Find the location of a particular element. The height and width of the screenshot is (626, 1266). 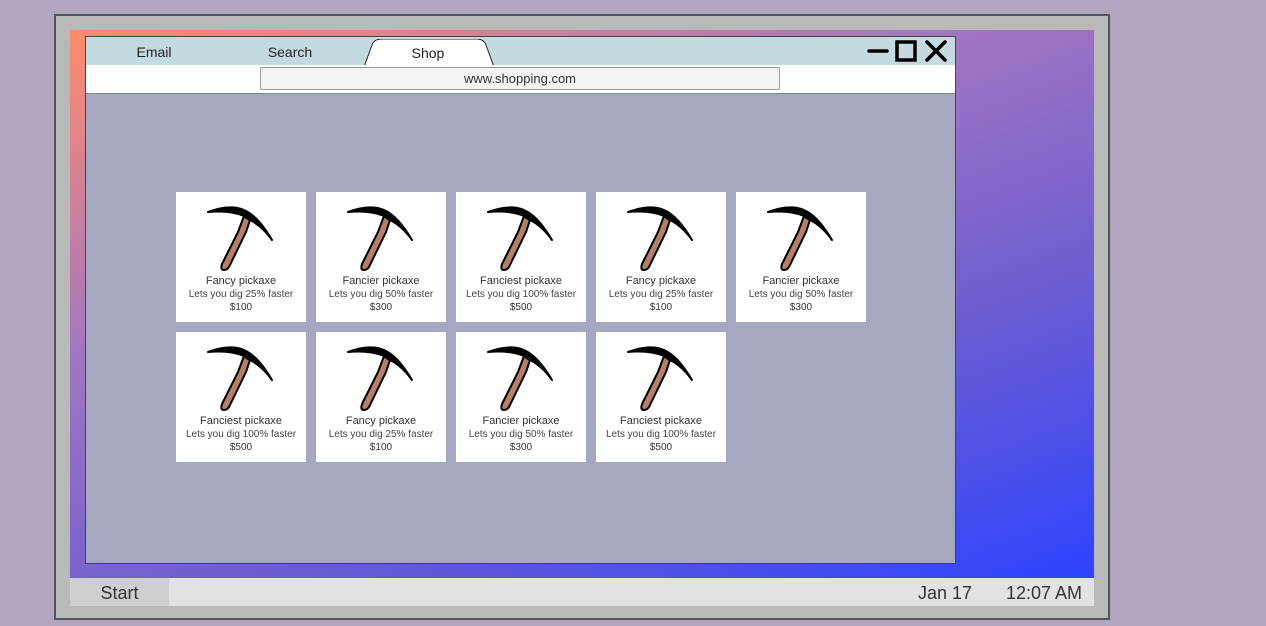

tab-bar: Email Search Shop is located at coordinates (520, 52).